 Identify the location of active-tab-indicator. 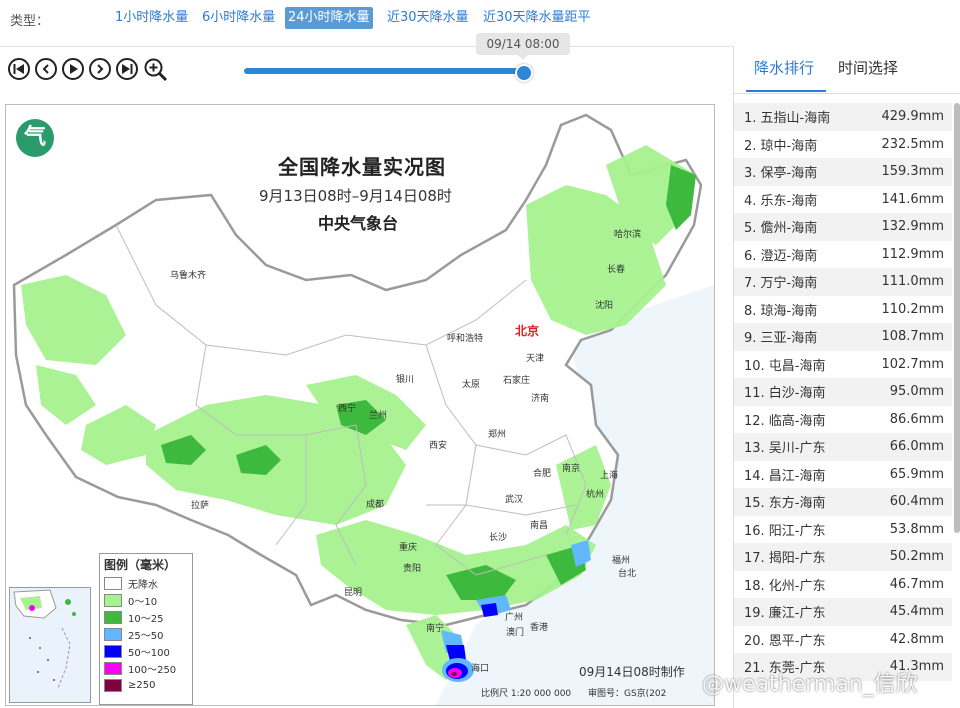
(786, 91).